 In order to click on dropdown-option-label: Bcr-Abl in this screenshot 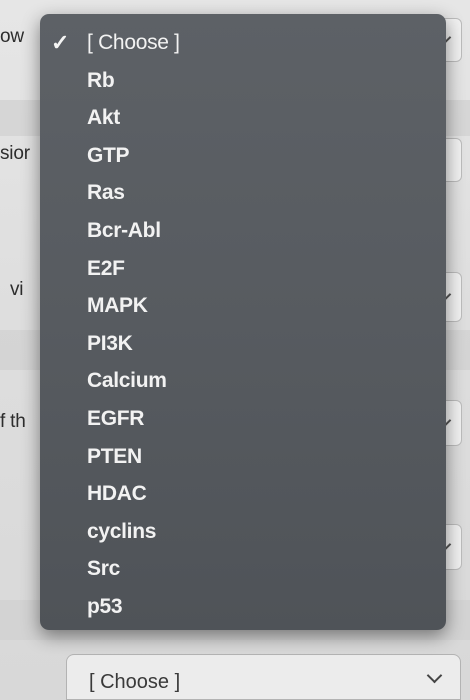, I will do `click(124, 230)`.